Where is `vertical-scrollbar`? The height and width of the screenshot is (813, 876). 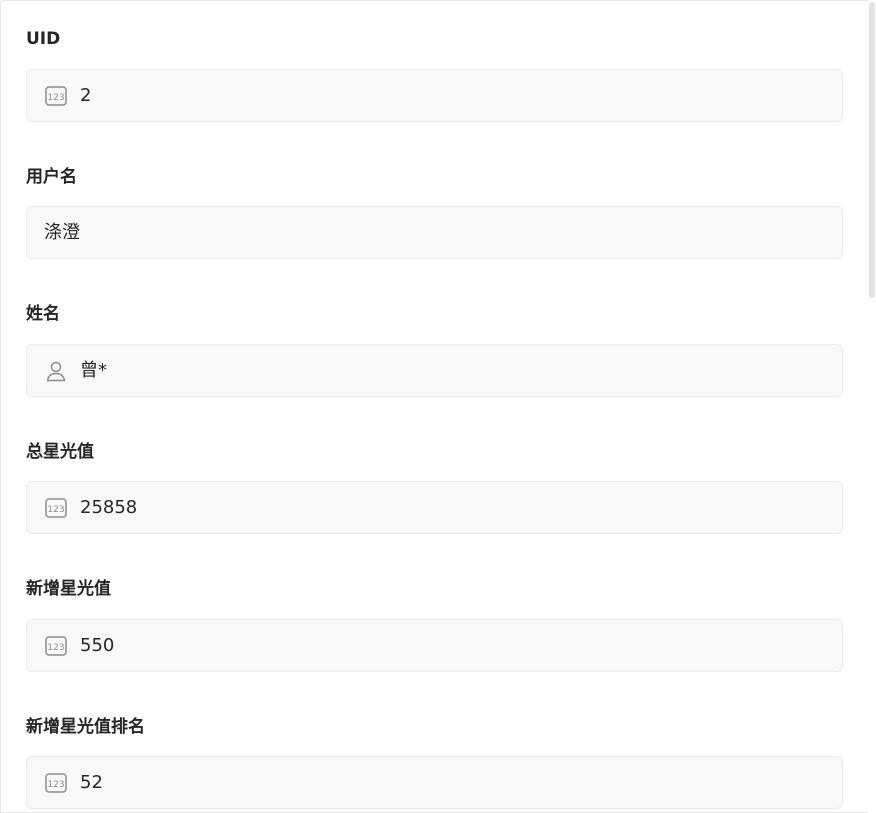 vertical-scrollbar is located at coordinates (872, 406).